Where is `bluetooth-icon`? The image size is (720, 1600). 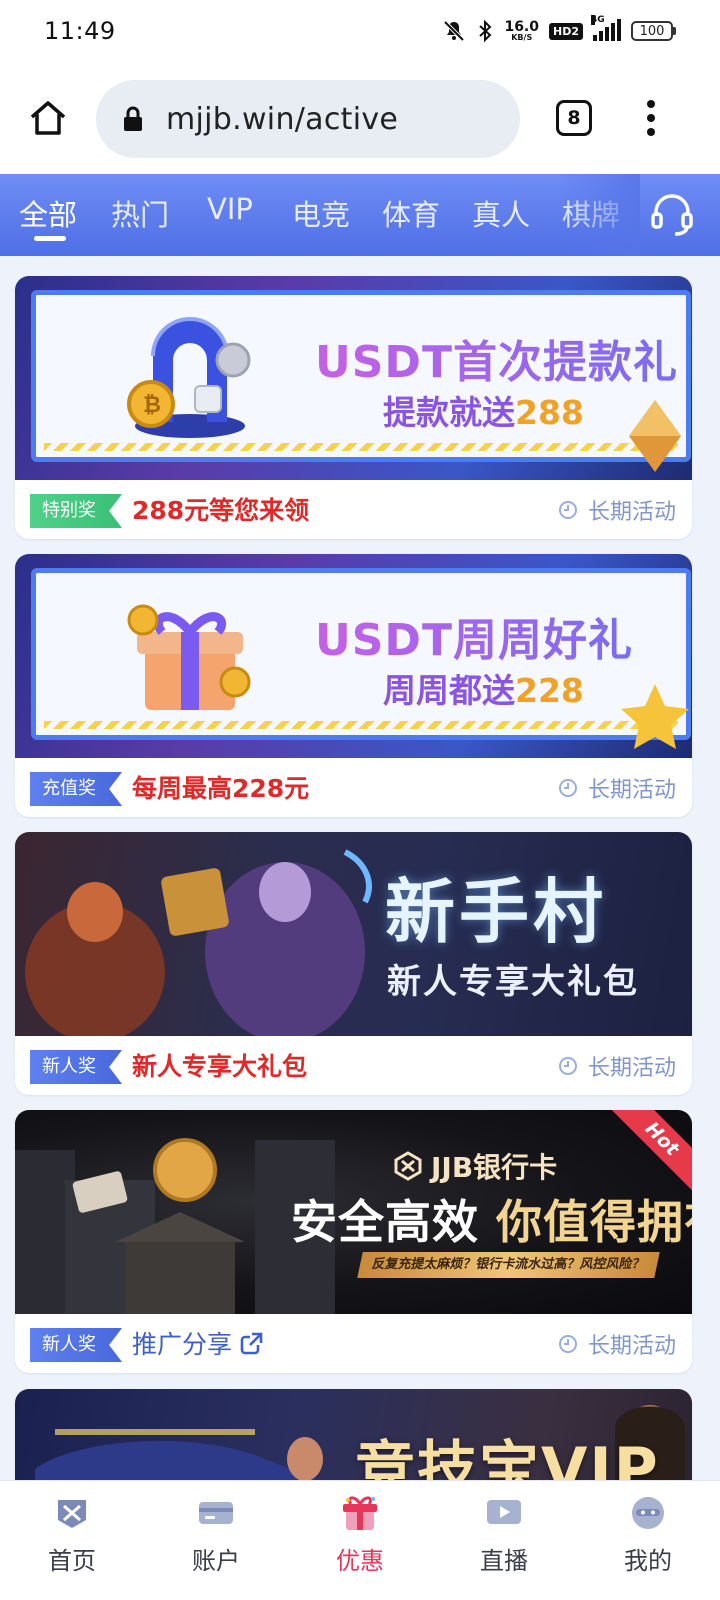
bluetooth-icon is located at coordinates (485, 31).